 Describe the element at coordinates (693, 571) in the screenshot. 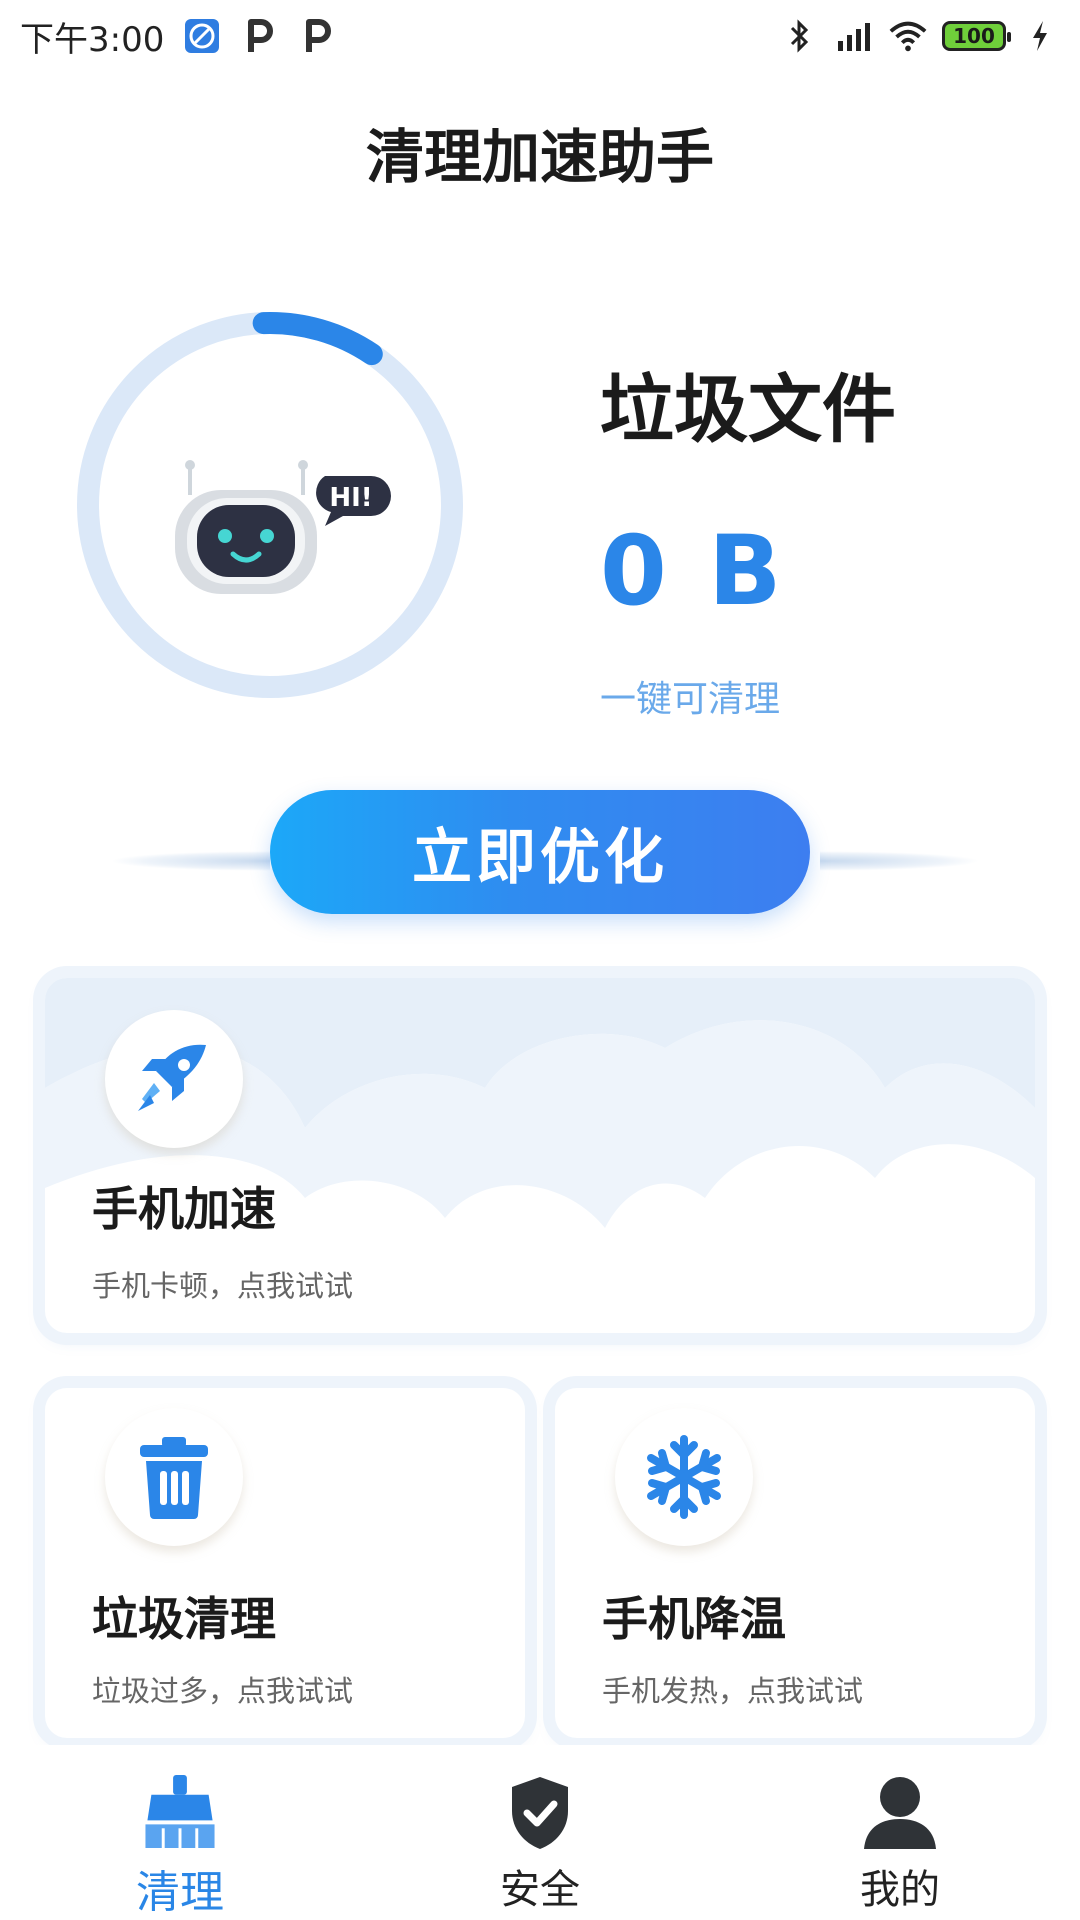

I see `junk-size-value: 0 B` at that location.